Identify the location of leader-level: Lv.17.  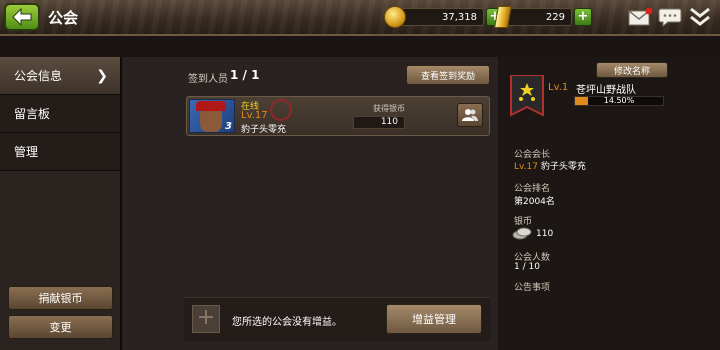
(526, 167).